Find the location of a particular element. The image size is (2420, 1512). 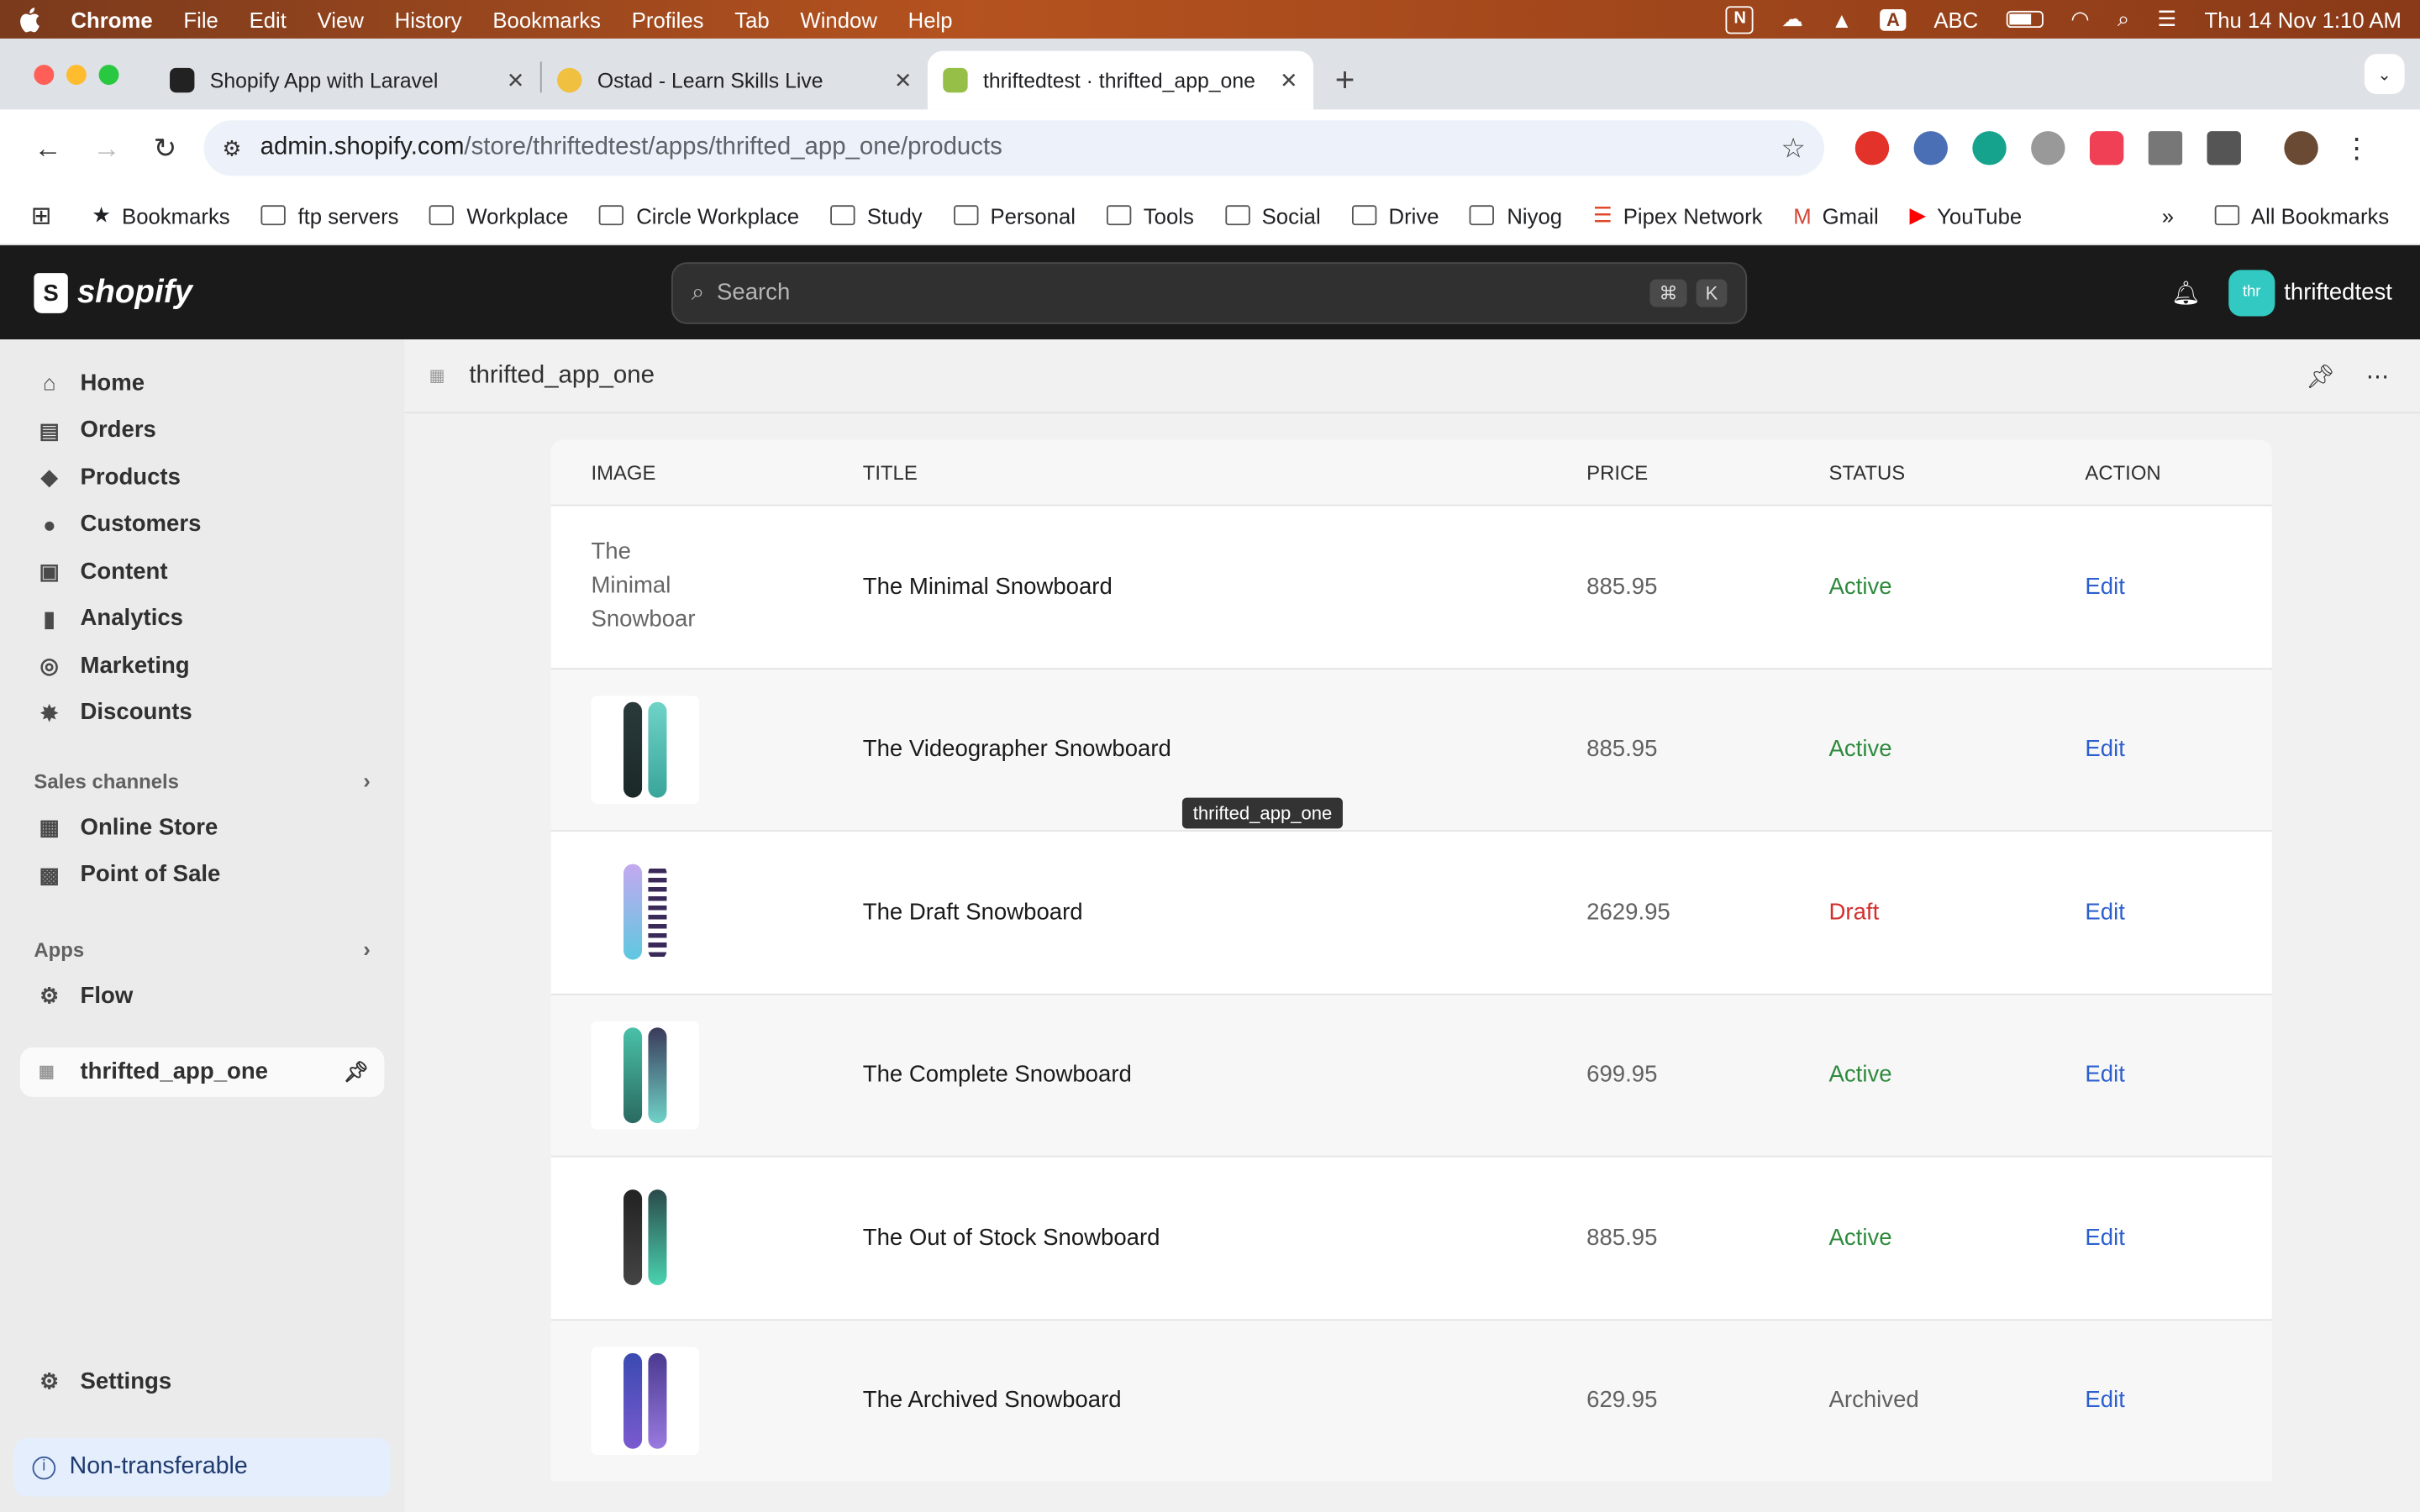

sidebar-item-thrifted-app: ▦ thrifted_app_one 📌︎ is located at coordinates (202, 1071).